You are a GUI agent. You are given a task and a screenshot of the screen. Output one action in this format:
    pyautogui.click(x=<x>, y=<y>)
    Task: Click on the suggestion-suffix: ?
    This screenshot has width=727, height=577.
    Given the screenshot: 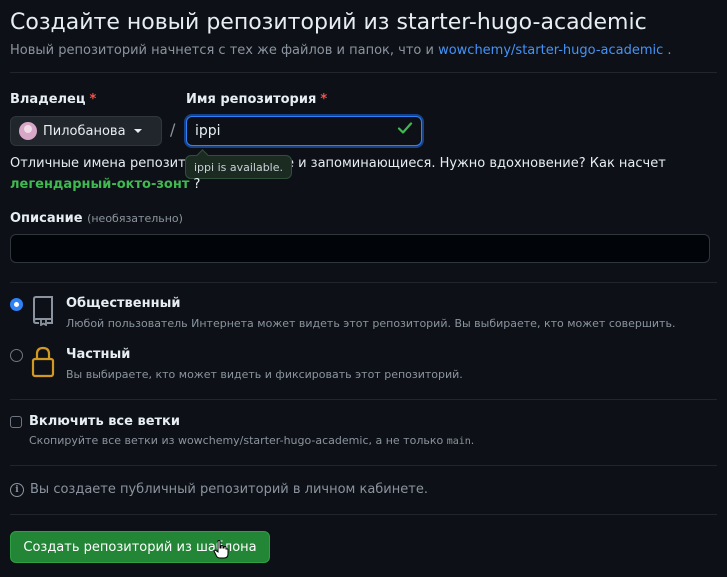 What is the action you would take?
    pyautogui.click(x=197, y=184)
    